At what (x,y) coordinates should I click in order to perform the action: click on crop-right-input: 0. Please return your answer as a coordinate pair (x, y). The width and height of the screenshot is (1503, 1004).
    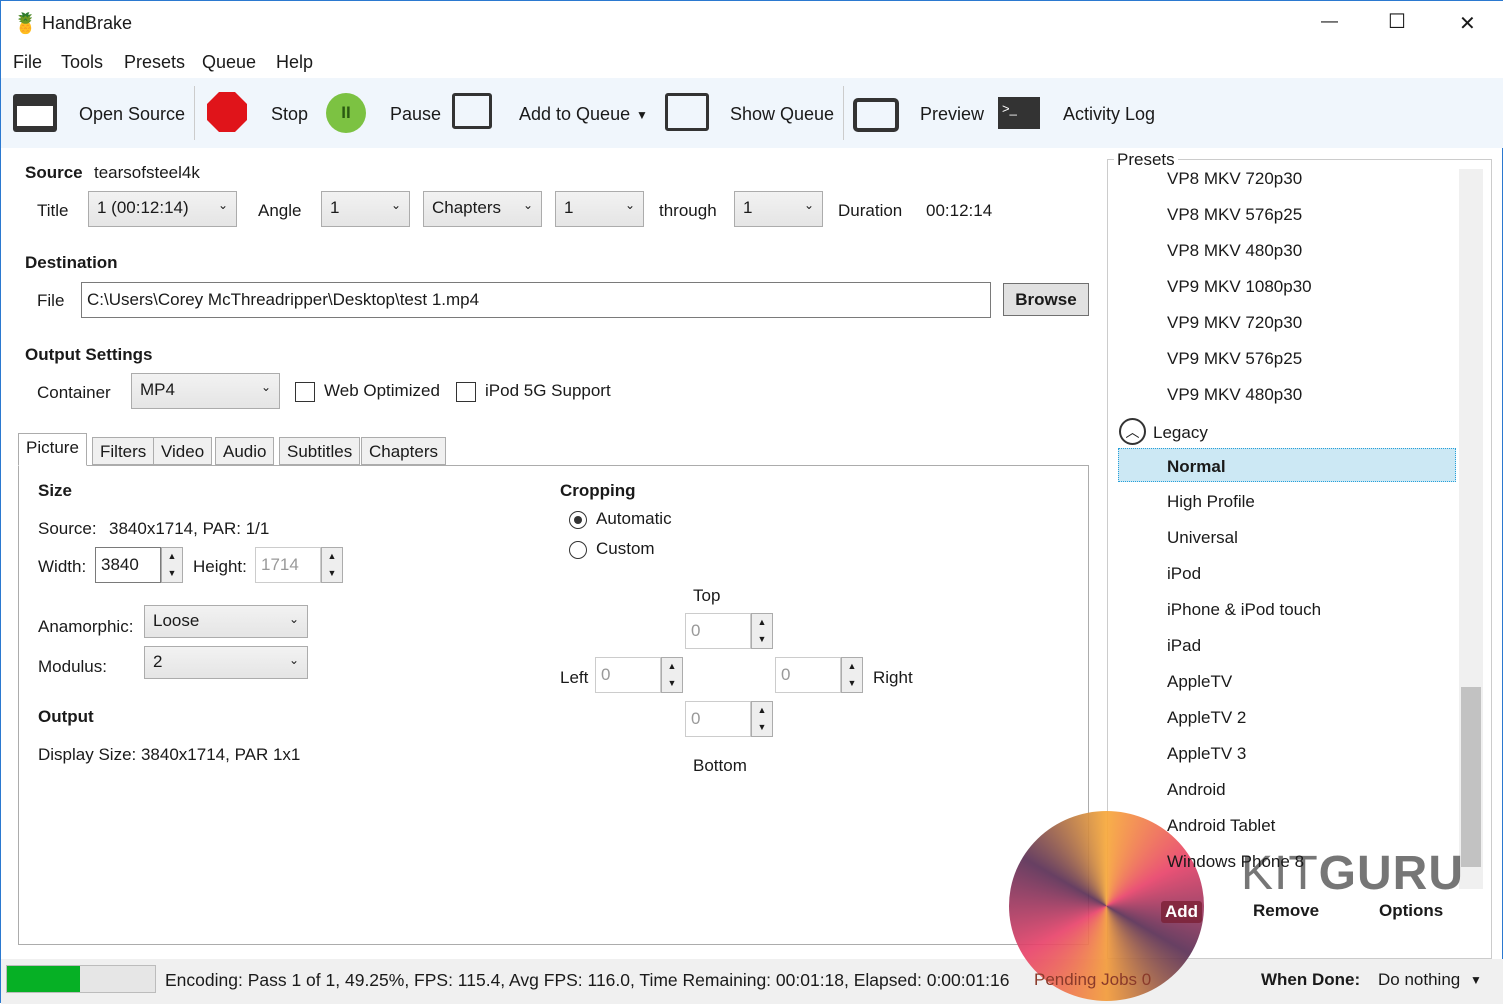
    Looking at the image, I should click on (808, 675).